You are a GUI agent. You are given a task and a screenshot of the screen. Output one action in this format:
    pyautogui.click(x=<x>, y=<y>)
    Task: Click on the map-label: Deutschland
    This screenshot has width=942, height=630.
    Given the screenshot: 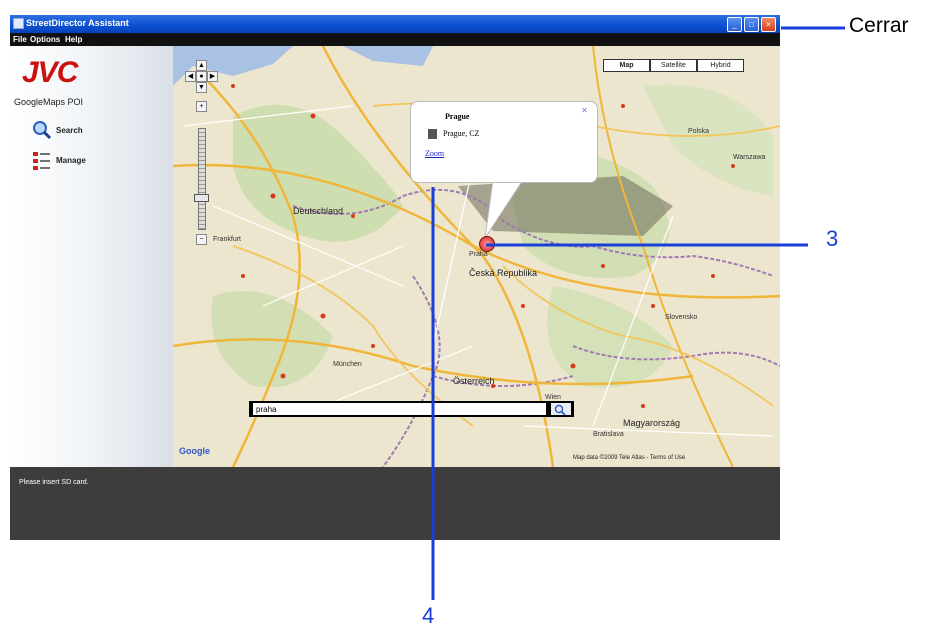 What is the action you would take?
    pyautogui.click(x=318, y=211)
    